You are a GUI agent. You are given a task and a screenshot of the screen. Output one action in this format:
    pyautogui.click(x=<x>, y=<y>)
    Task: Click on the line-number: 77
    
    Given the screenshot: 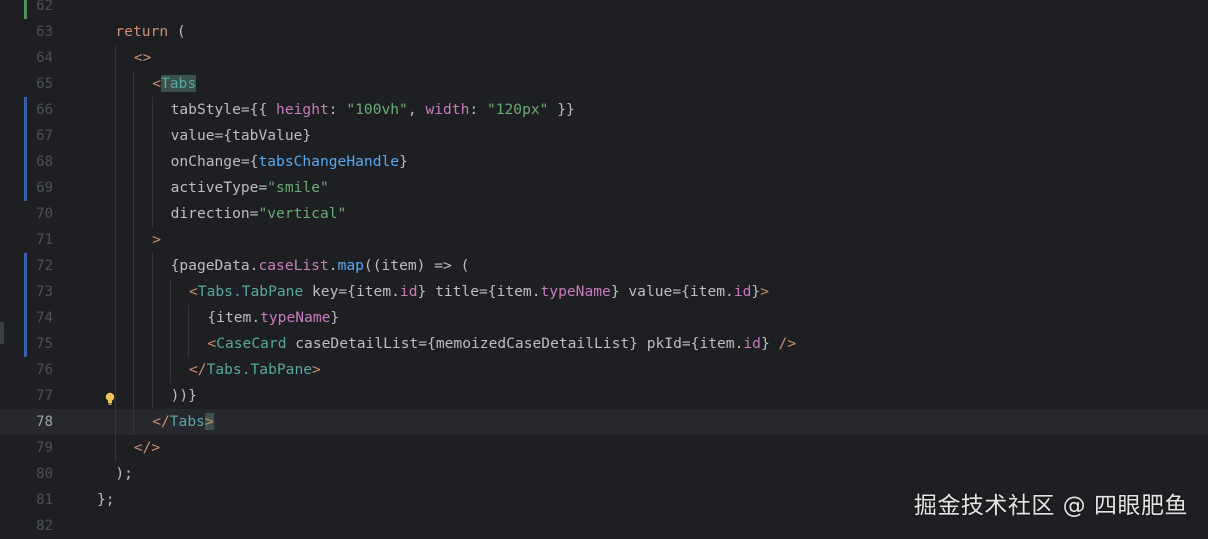 What is the action you would take?
    pyautogui.click(x=26, y=396)
    